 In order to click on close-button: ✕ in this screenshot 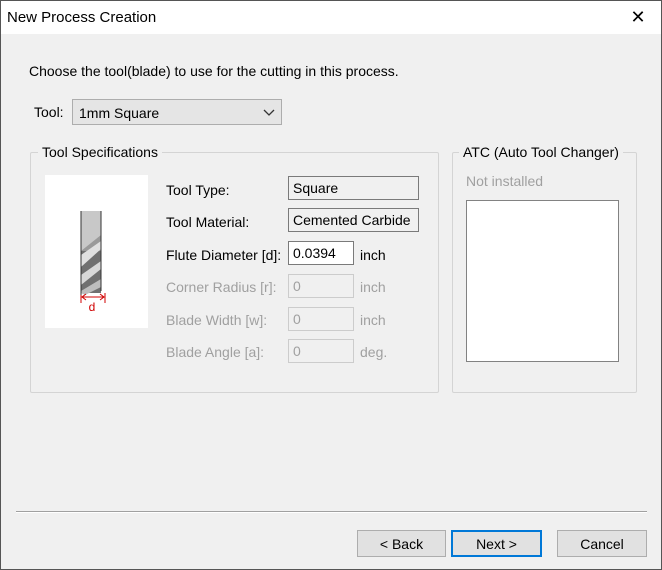, I will do `click(638, 17)`.